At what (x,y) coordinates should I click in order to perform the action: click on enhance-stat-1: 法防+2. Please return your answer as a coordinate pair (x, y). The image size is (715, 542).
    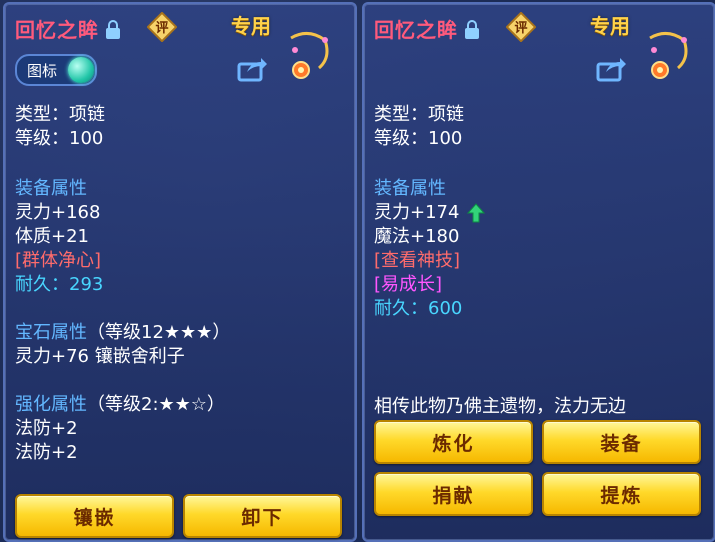
    Looking at the image, I should click on (46, 428).